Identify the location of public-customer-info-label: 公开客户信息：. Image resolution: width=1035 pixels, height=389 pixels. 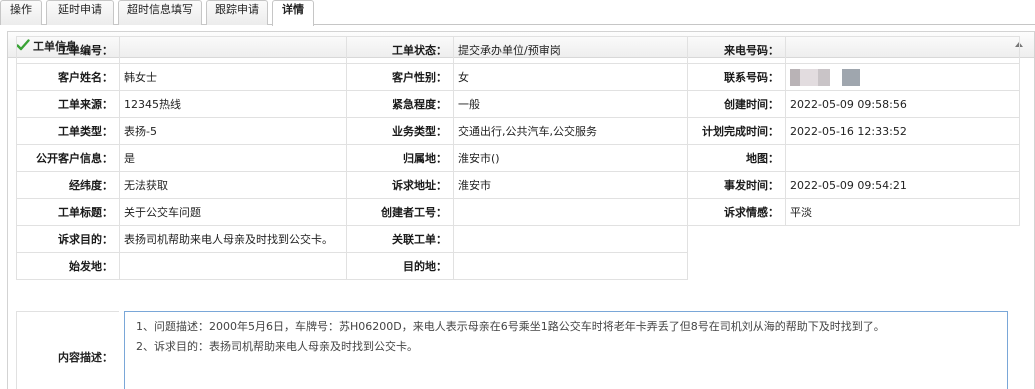
(68, 158).